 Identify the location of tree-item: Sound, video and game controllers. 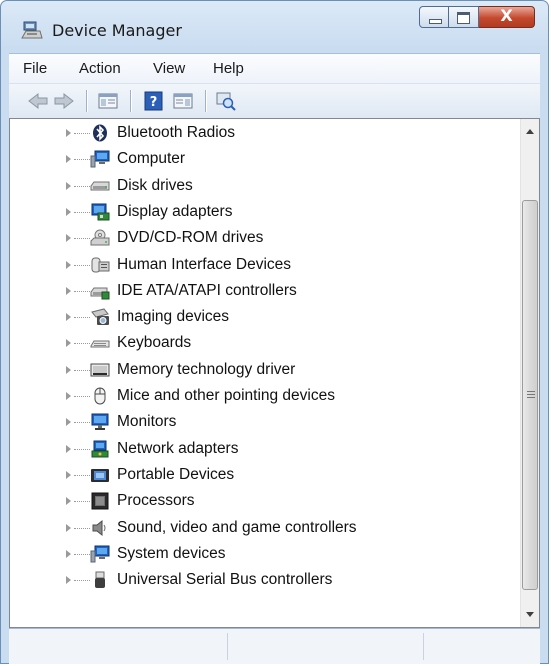
(270, 528).